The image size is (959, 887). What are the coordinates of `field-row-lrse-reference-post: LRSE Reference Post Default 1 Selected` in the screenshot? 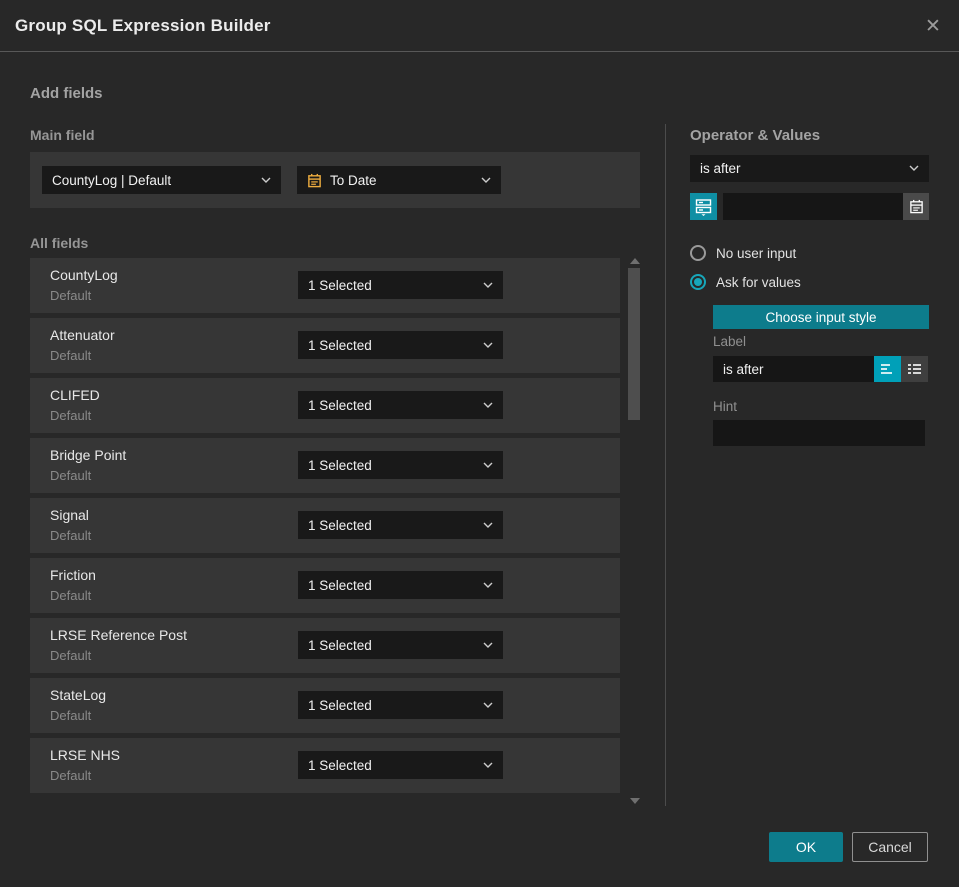 It's located at (325, 645).